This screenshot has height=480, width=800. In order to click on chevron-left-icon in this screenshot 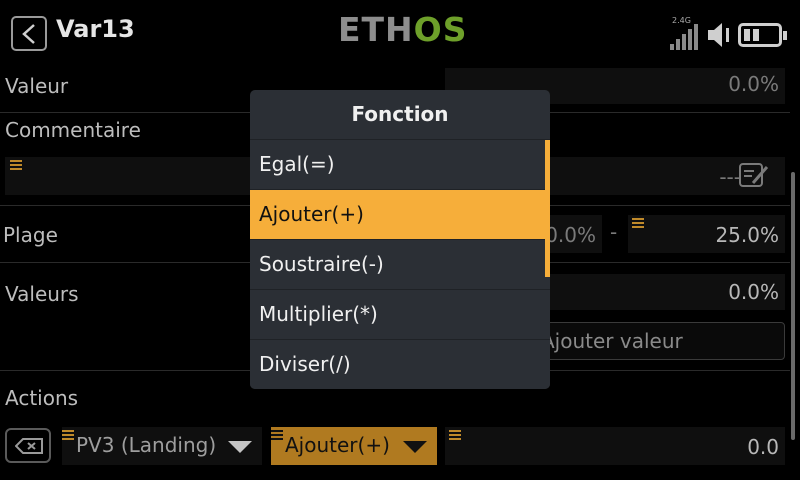, I will do `click(28, 34)`.